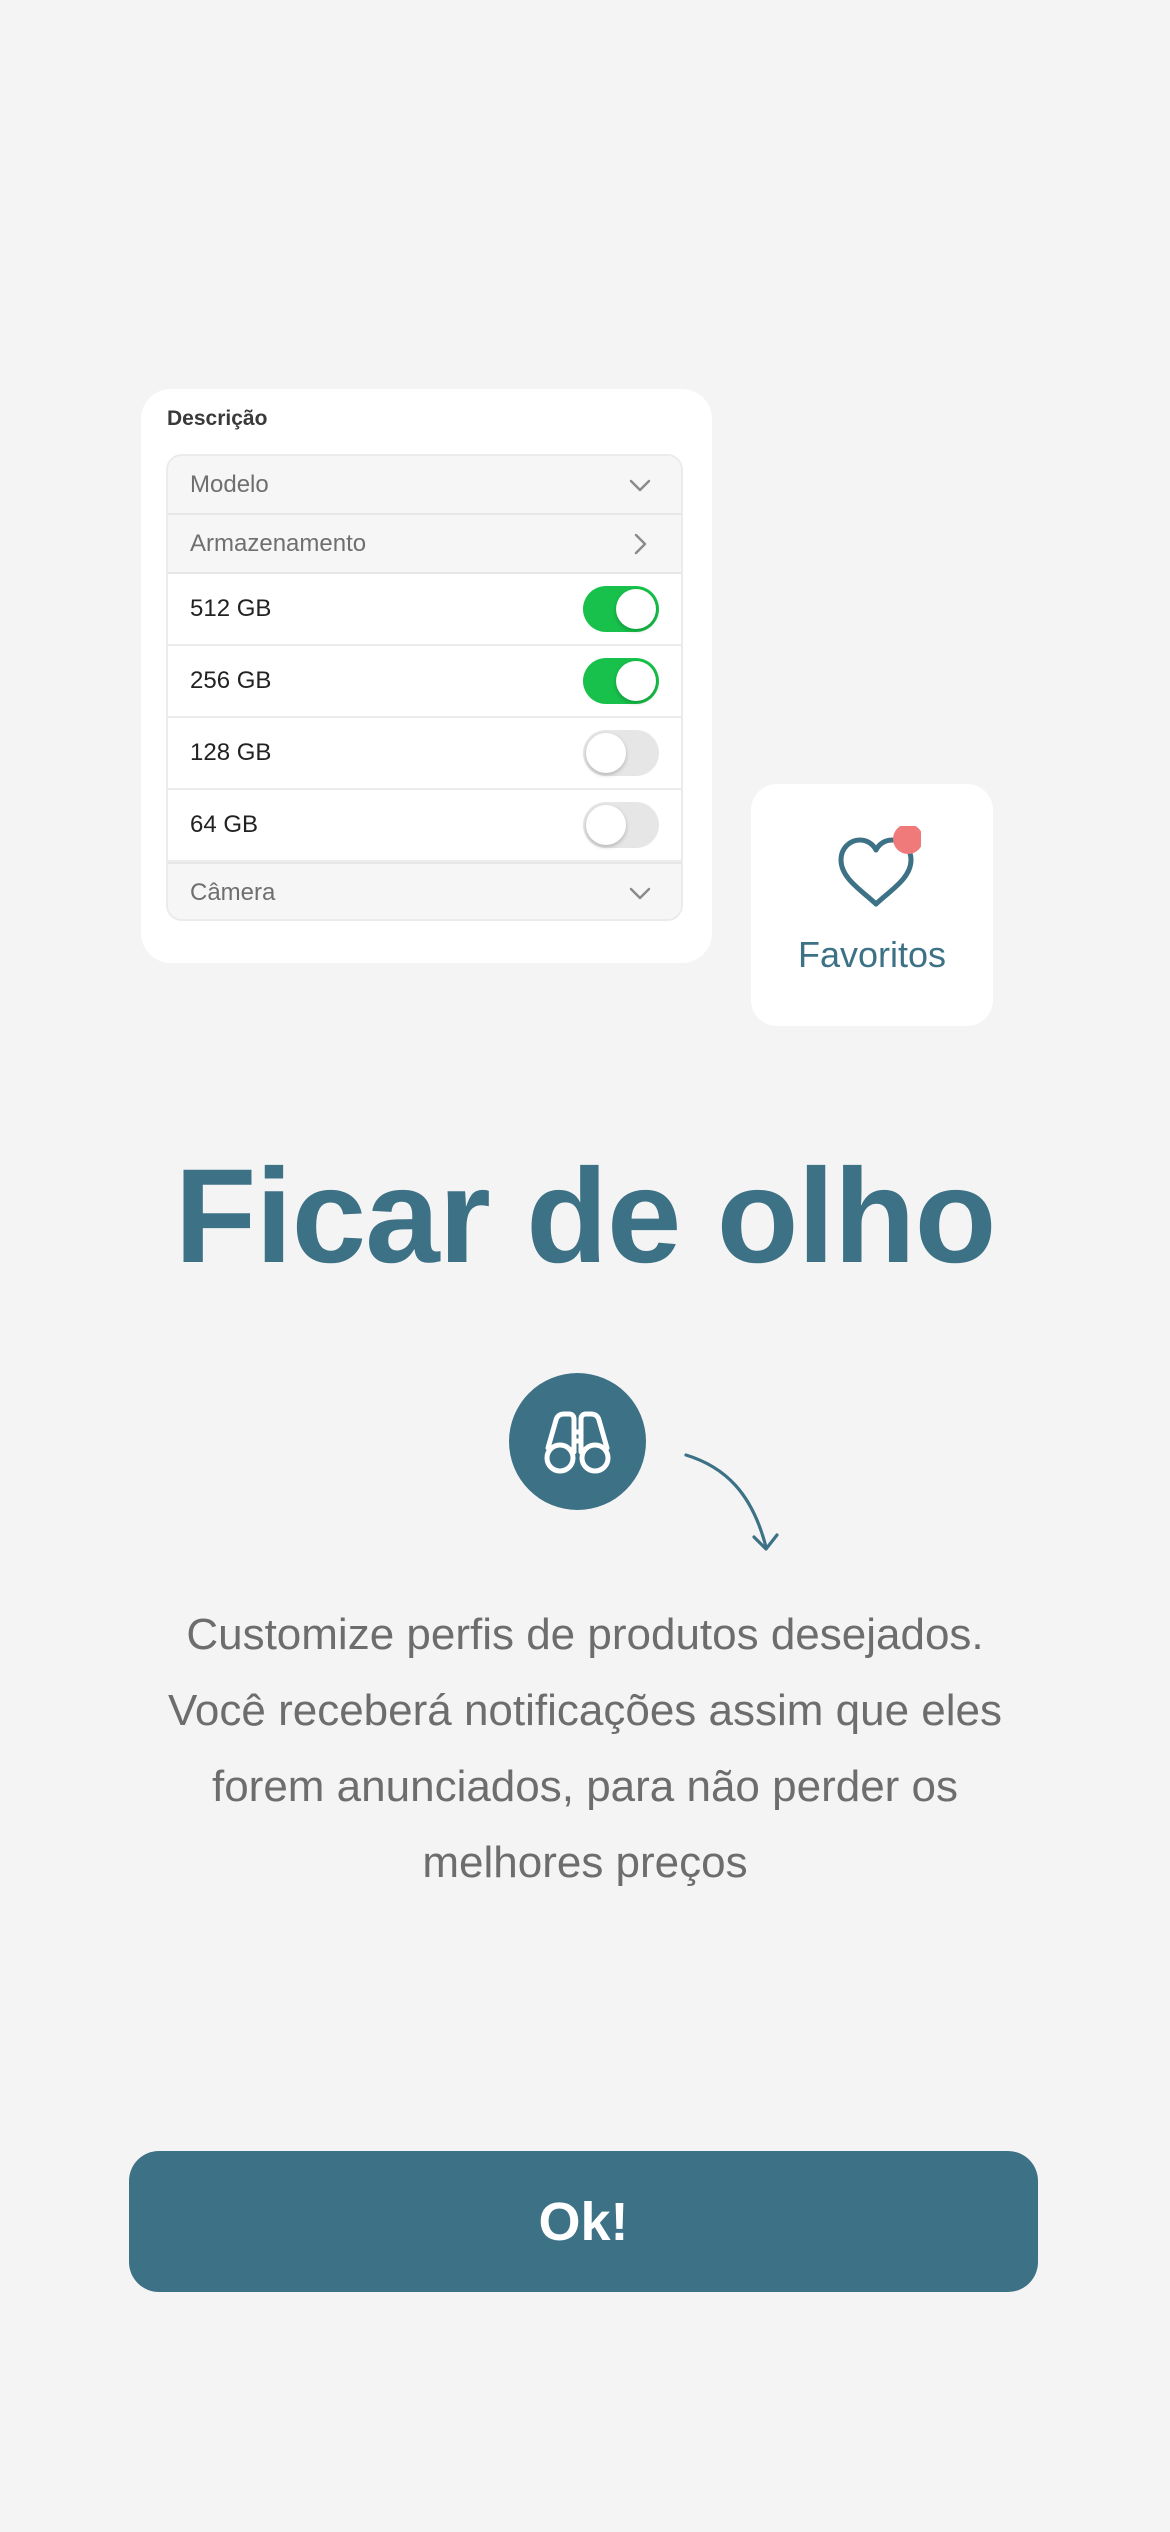 Image resolution: width=1170 pixels, height=2532 pixels. What do you see at coordinates (233, 892) in the screenshot?
I see `section-camera-label: Câmera` at bounding box center [233, 892].